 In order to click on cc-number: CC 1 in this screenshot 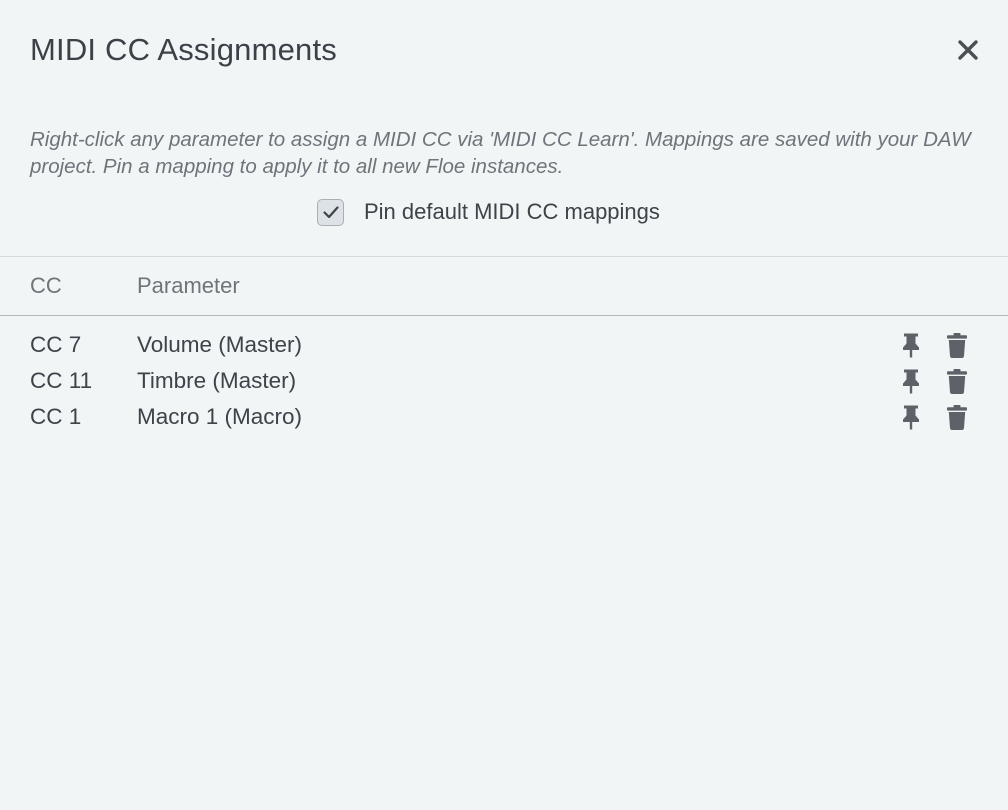, I will do `click(56, 416)`.